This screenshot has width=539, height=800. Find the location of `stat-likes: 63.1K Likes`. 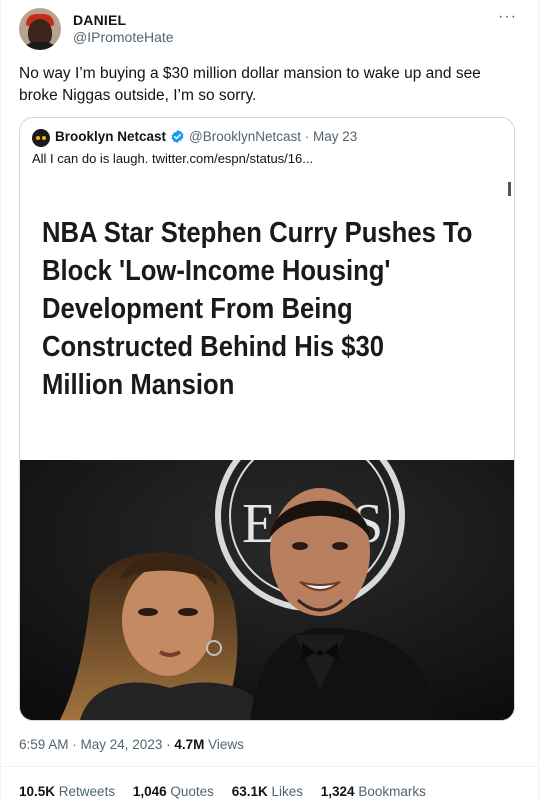

stat-likes: 63.1K Likes is located at coordinates (267, 791).